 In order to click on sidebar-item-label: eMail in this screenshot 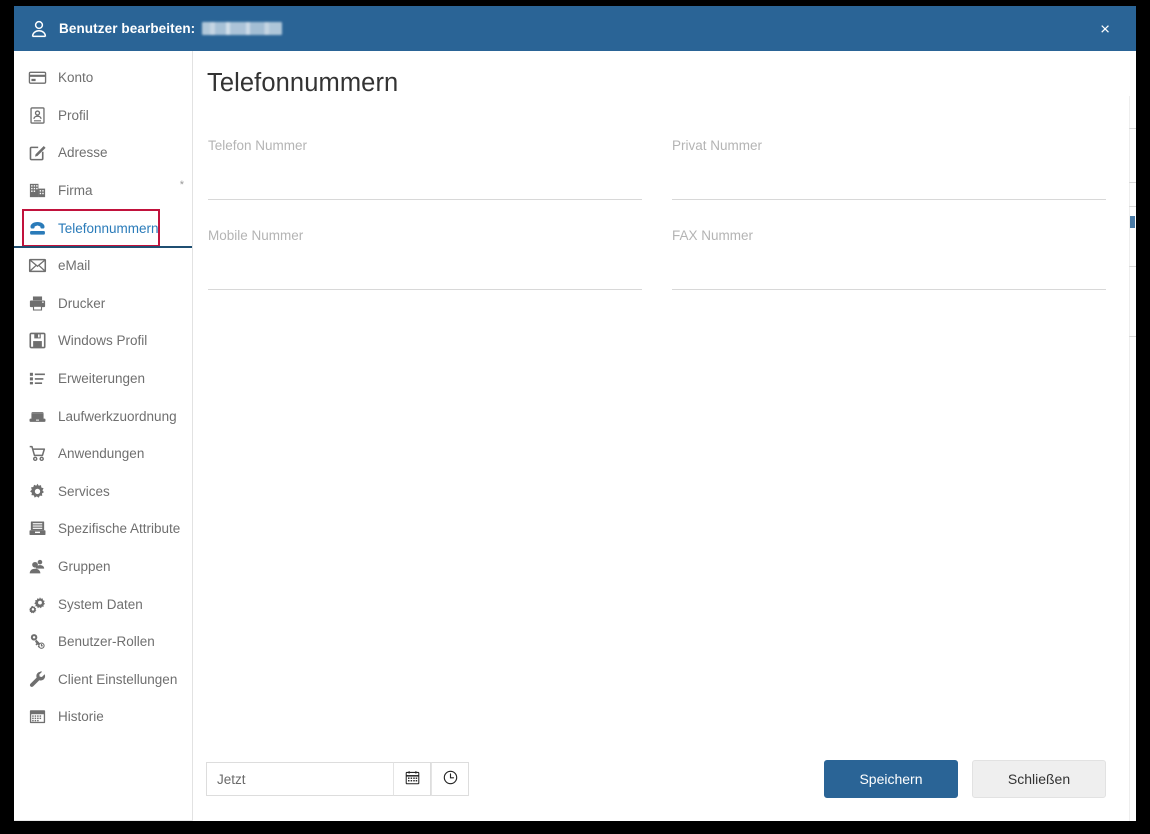, I will do `click(74, 266)`.